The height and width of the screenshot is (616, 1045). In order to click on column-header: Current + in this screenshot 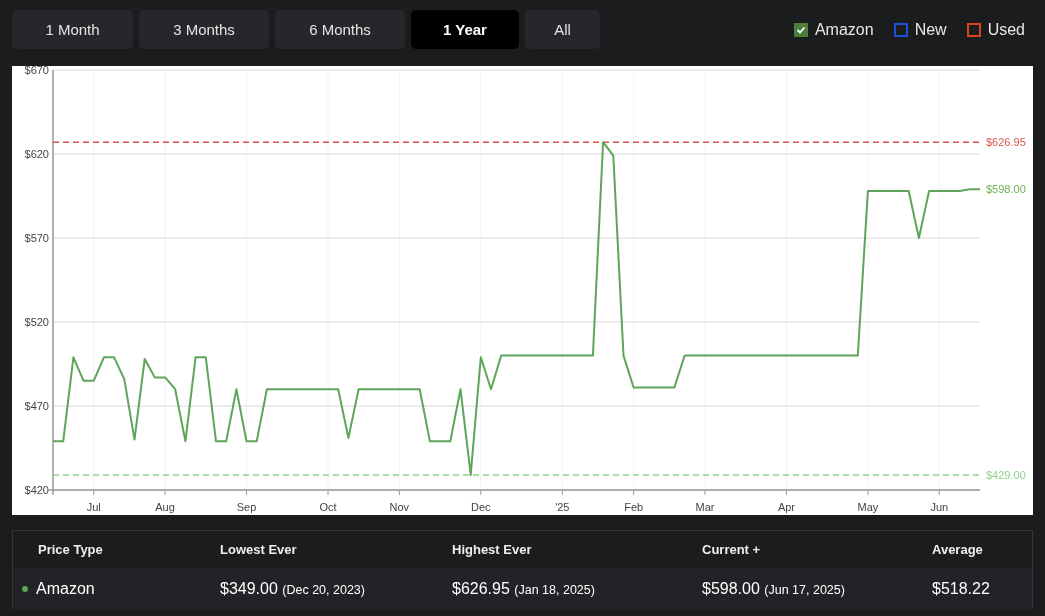, I will do `click(732, 549)`.